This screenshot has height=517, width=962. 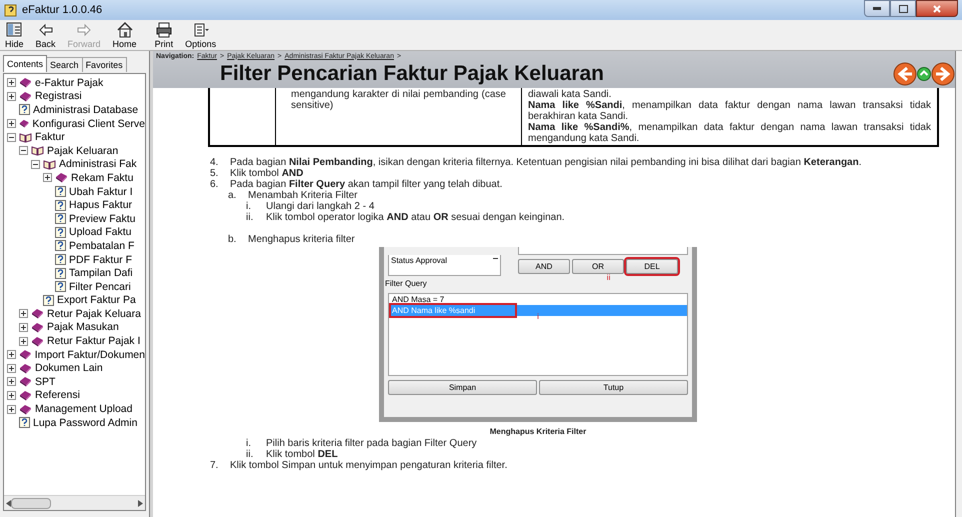 I want to click on field-list: Status Approval, so click(x=444, y=265).